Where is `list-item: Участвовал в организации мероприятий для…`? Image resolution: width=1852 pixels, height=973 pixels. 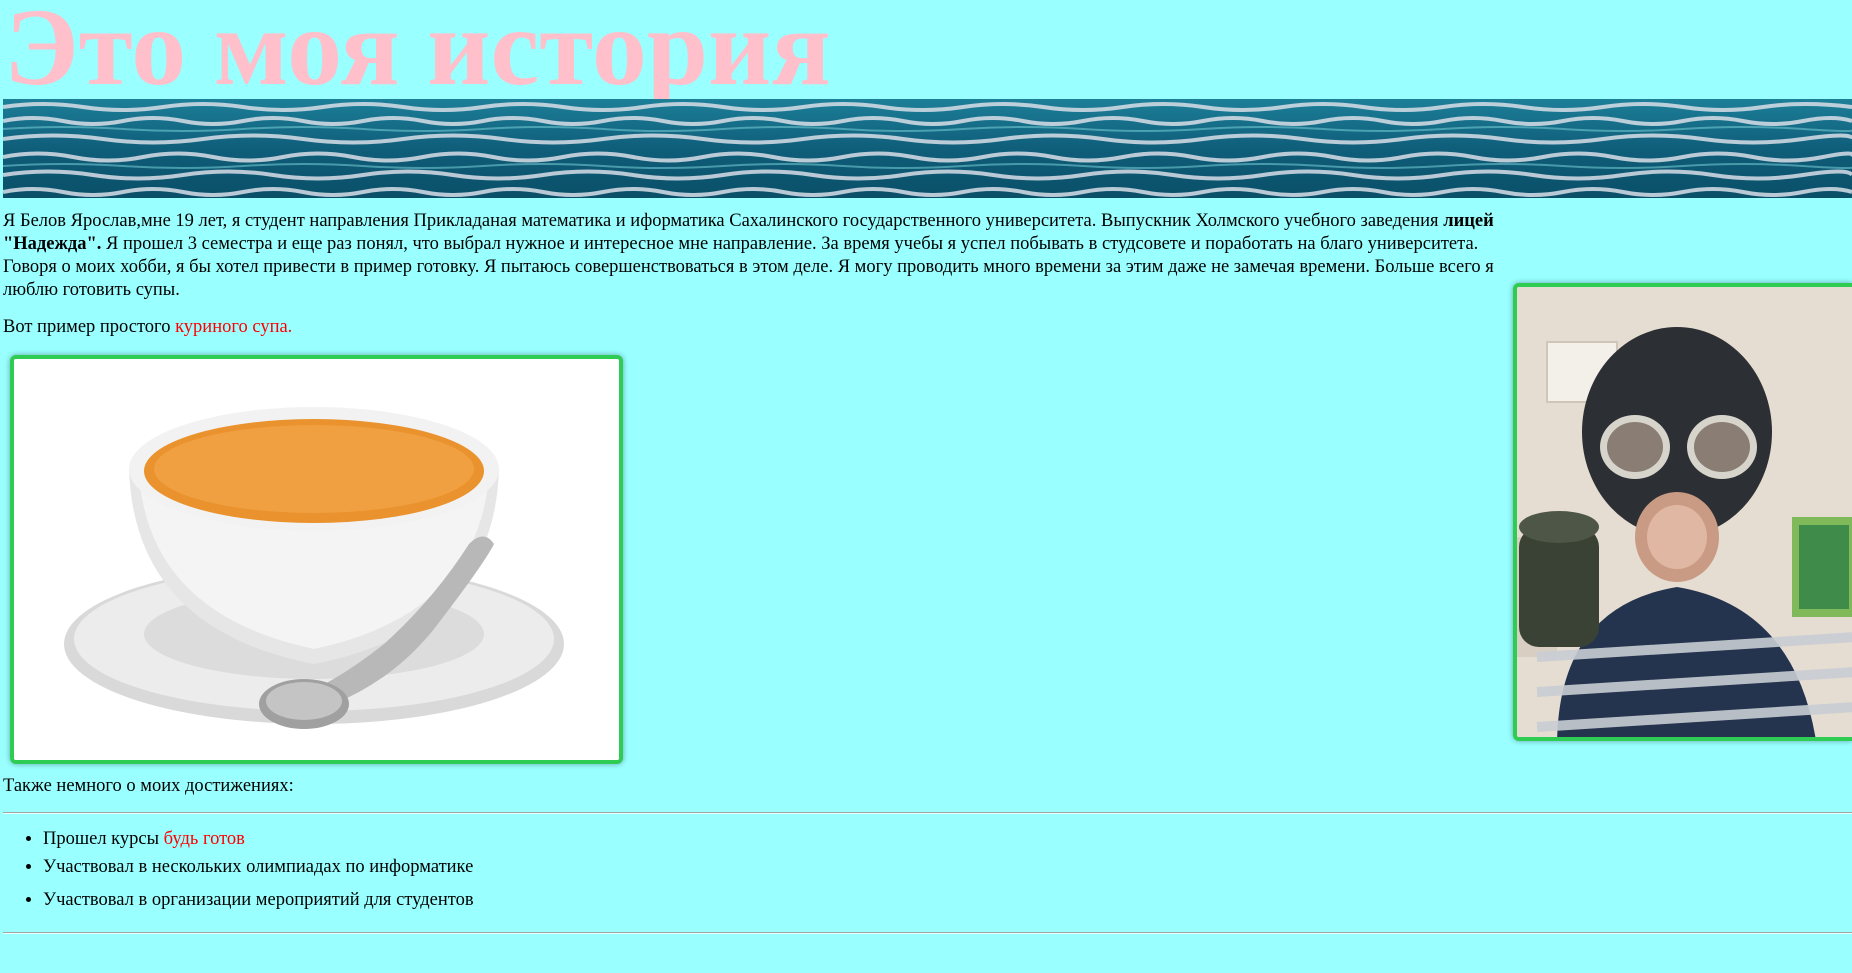 list-item: Участвовал в организации мероприятий для… is located at coordinates (258, 900).